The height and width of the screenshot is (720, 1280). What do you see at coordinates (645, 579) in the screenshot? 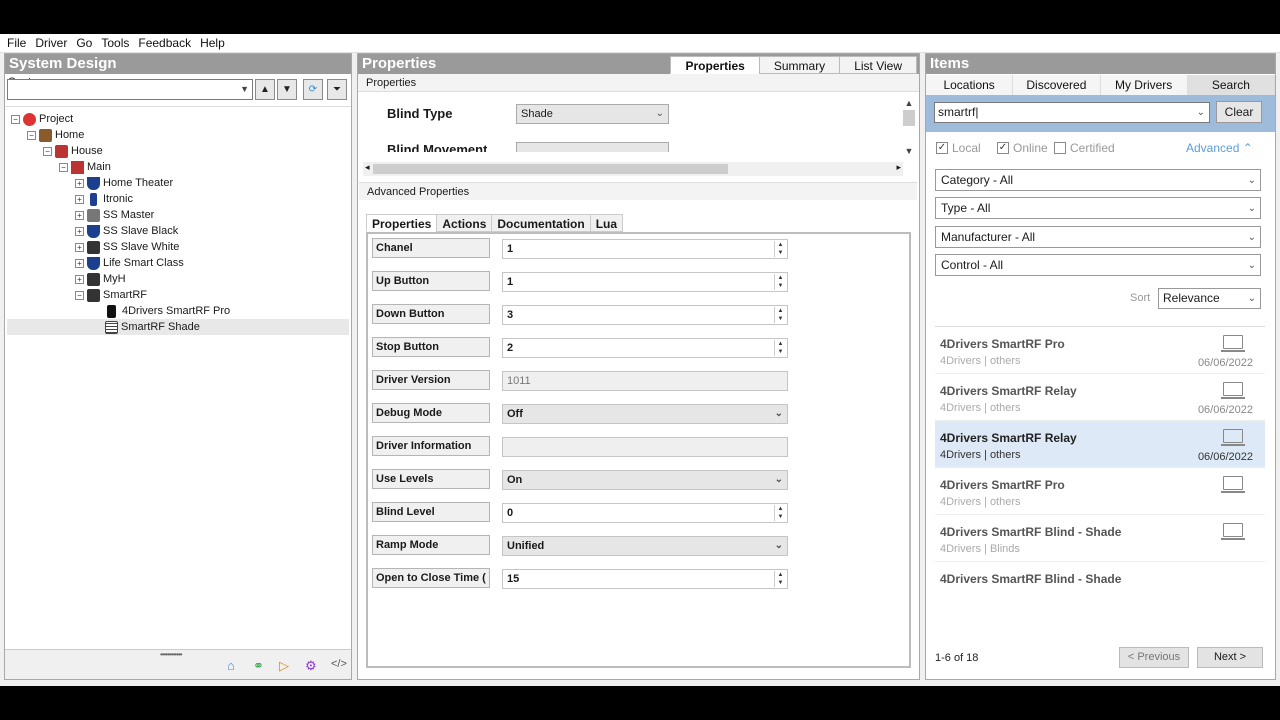
I see `open-to-close-time-input: 15 ▲ ▼` at bounding box center [645, 579].